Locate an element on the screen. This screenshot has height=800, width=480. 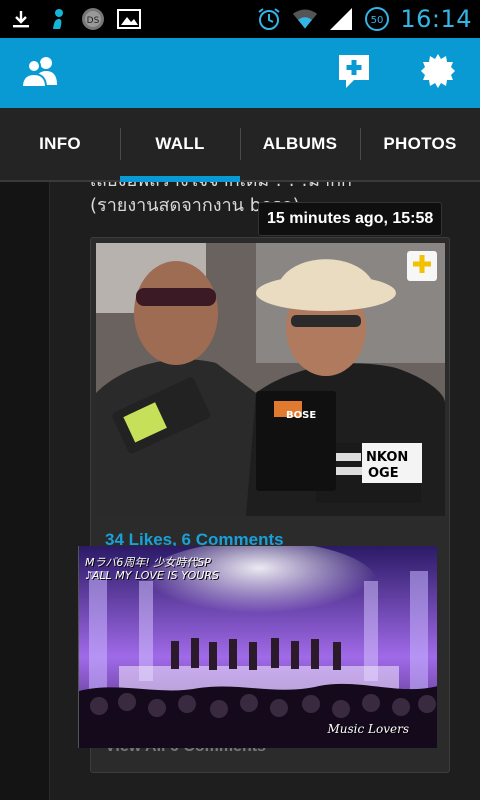
svg-text: DS is located at coordinates (93, 21).